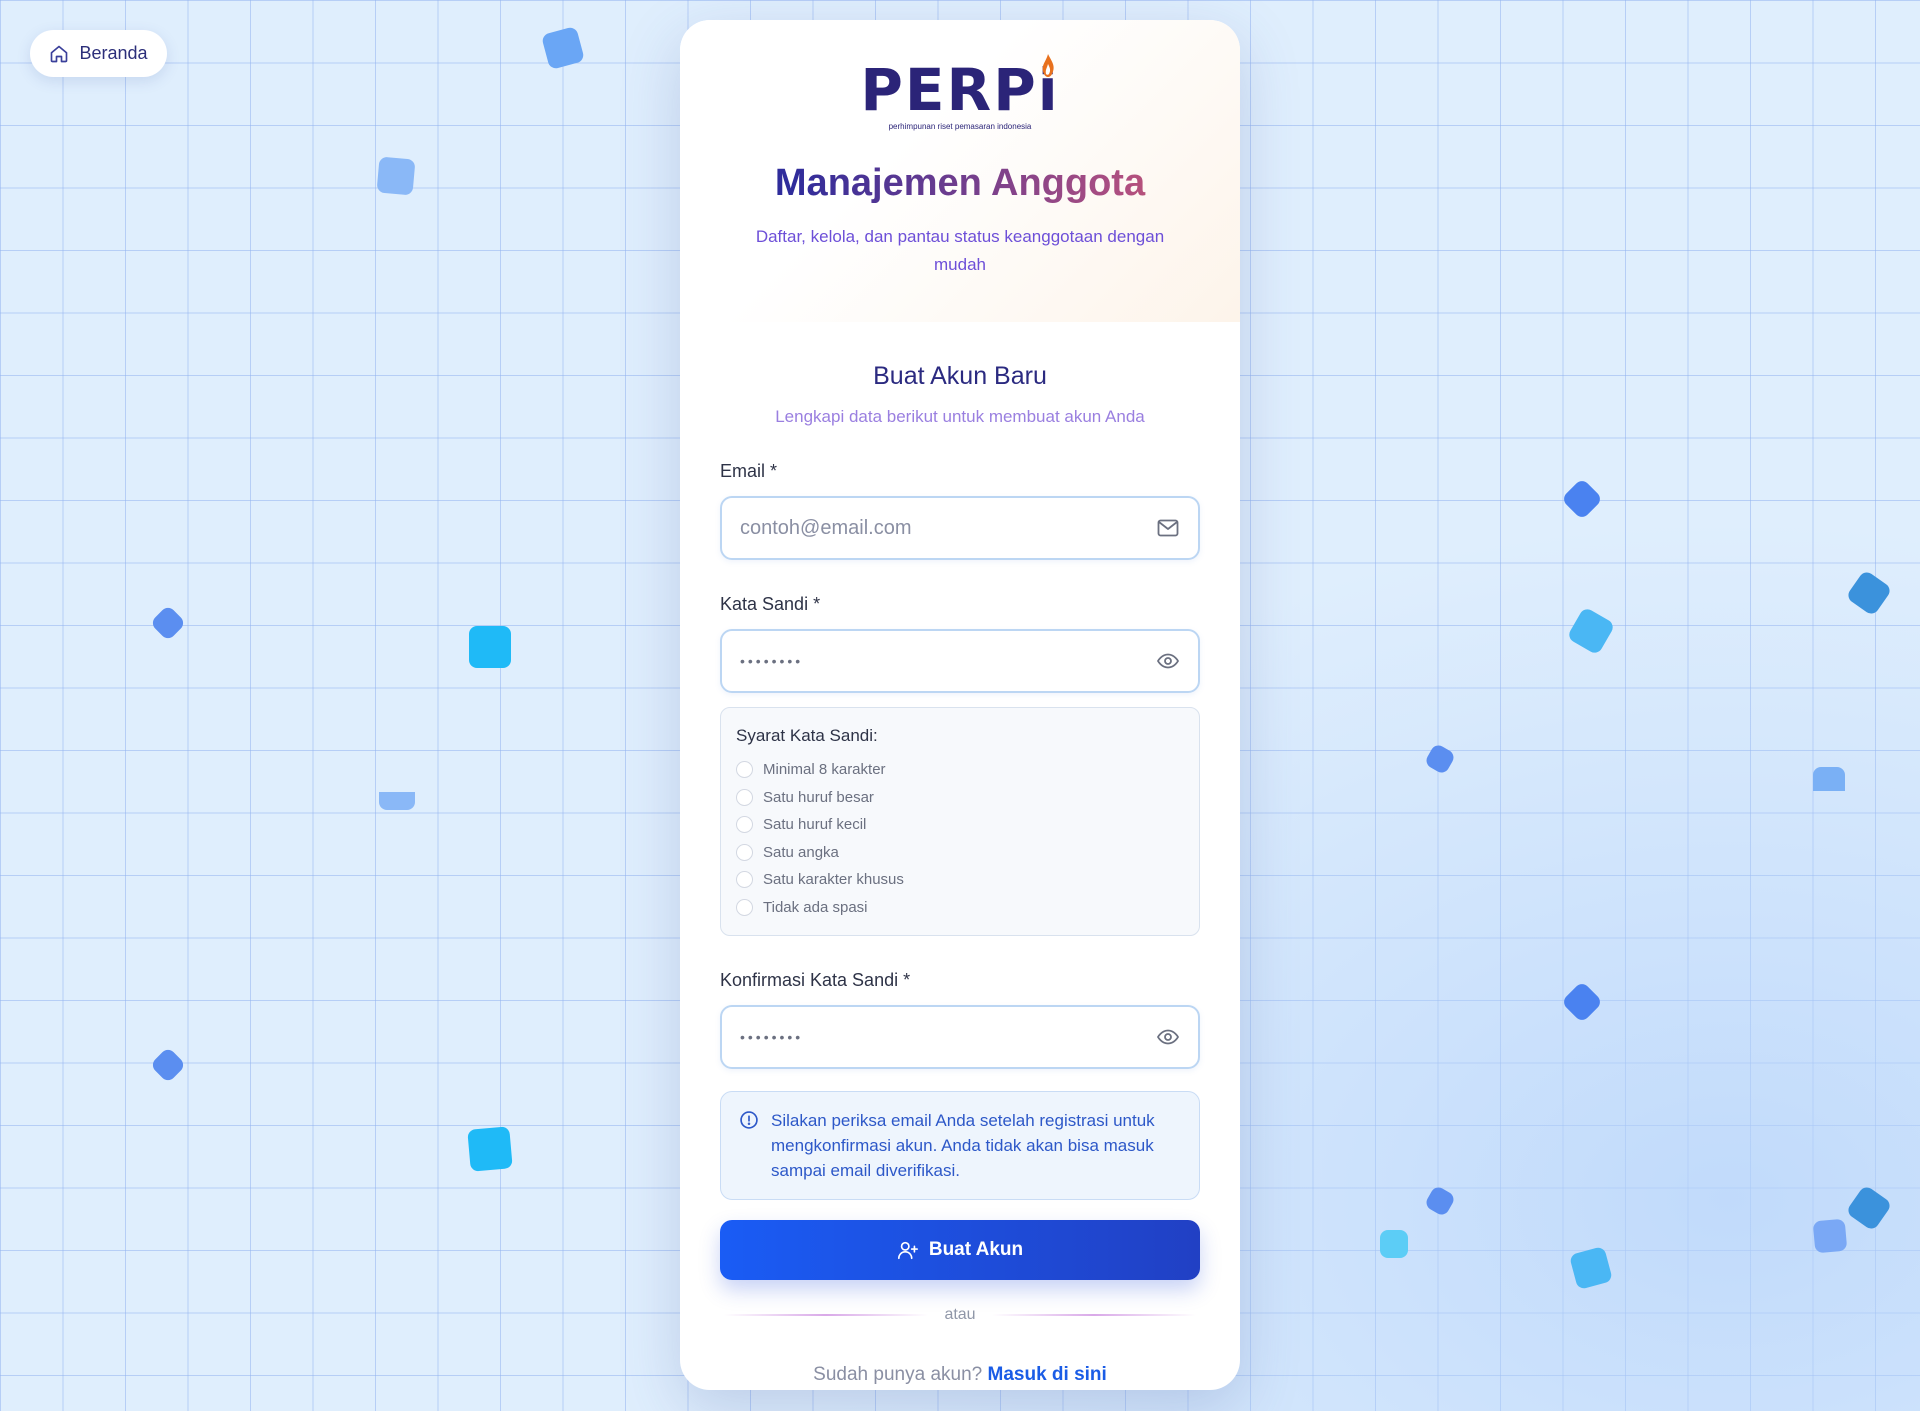  Describe the element at coordinates (898, 1374) in the screenshot. I see `signin-prompt: Sudah punya akun?` at that location.